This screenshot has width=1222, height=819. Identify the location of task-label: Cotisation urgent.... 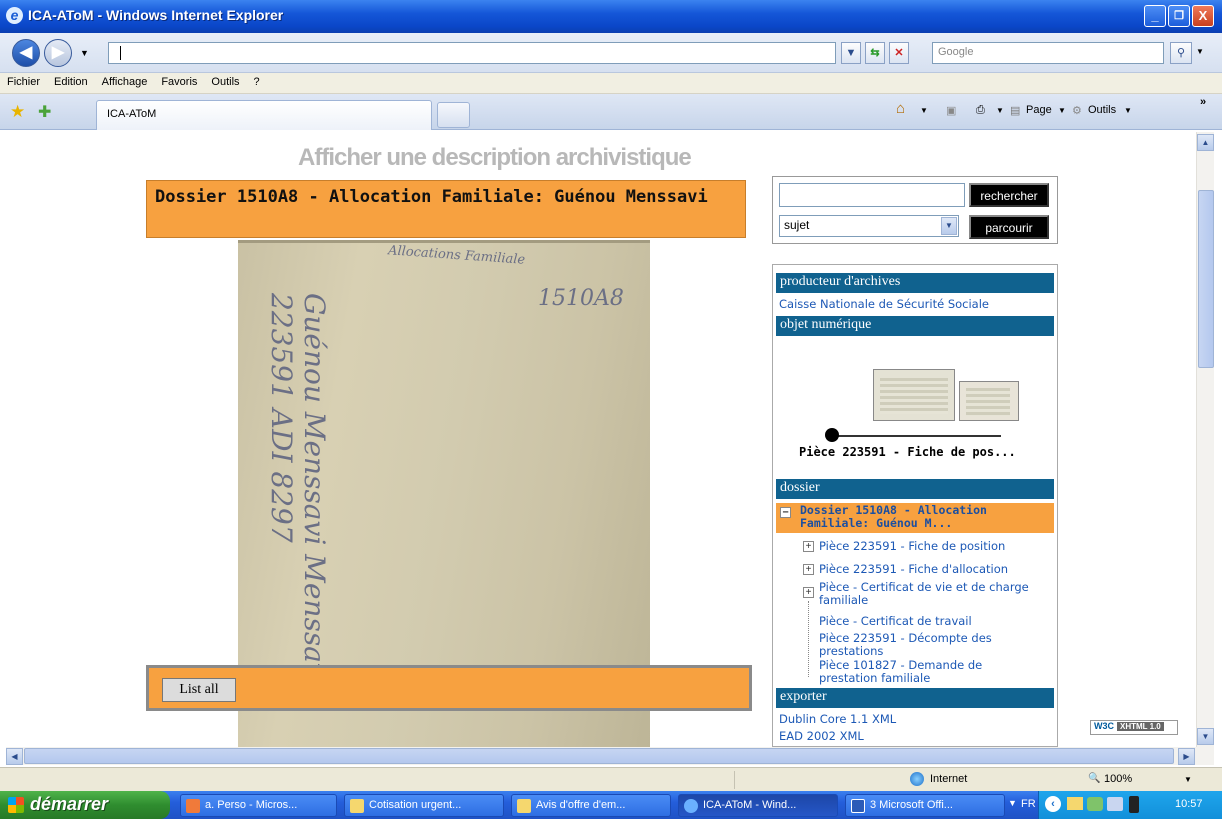
(415, 805).